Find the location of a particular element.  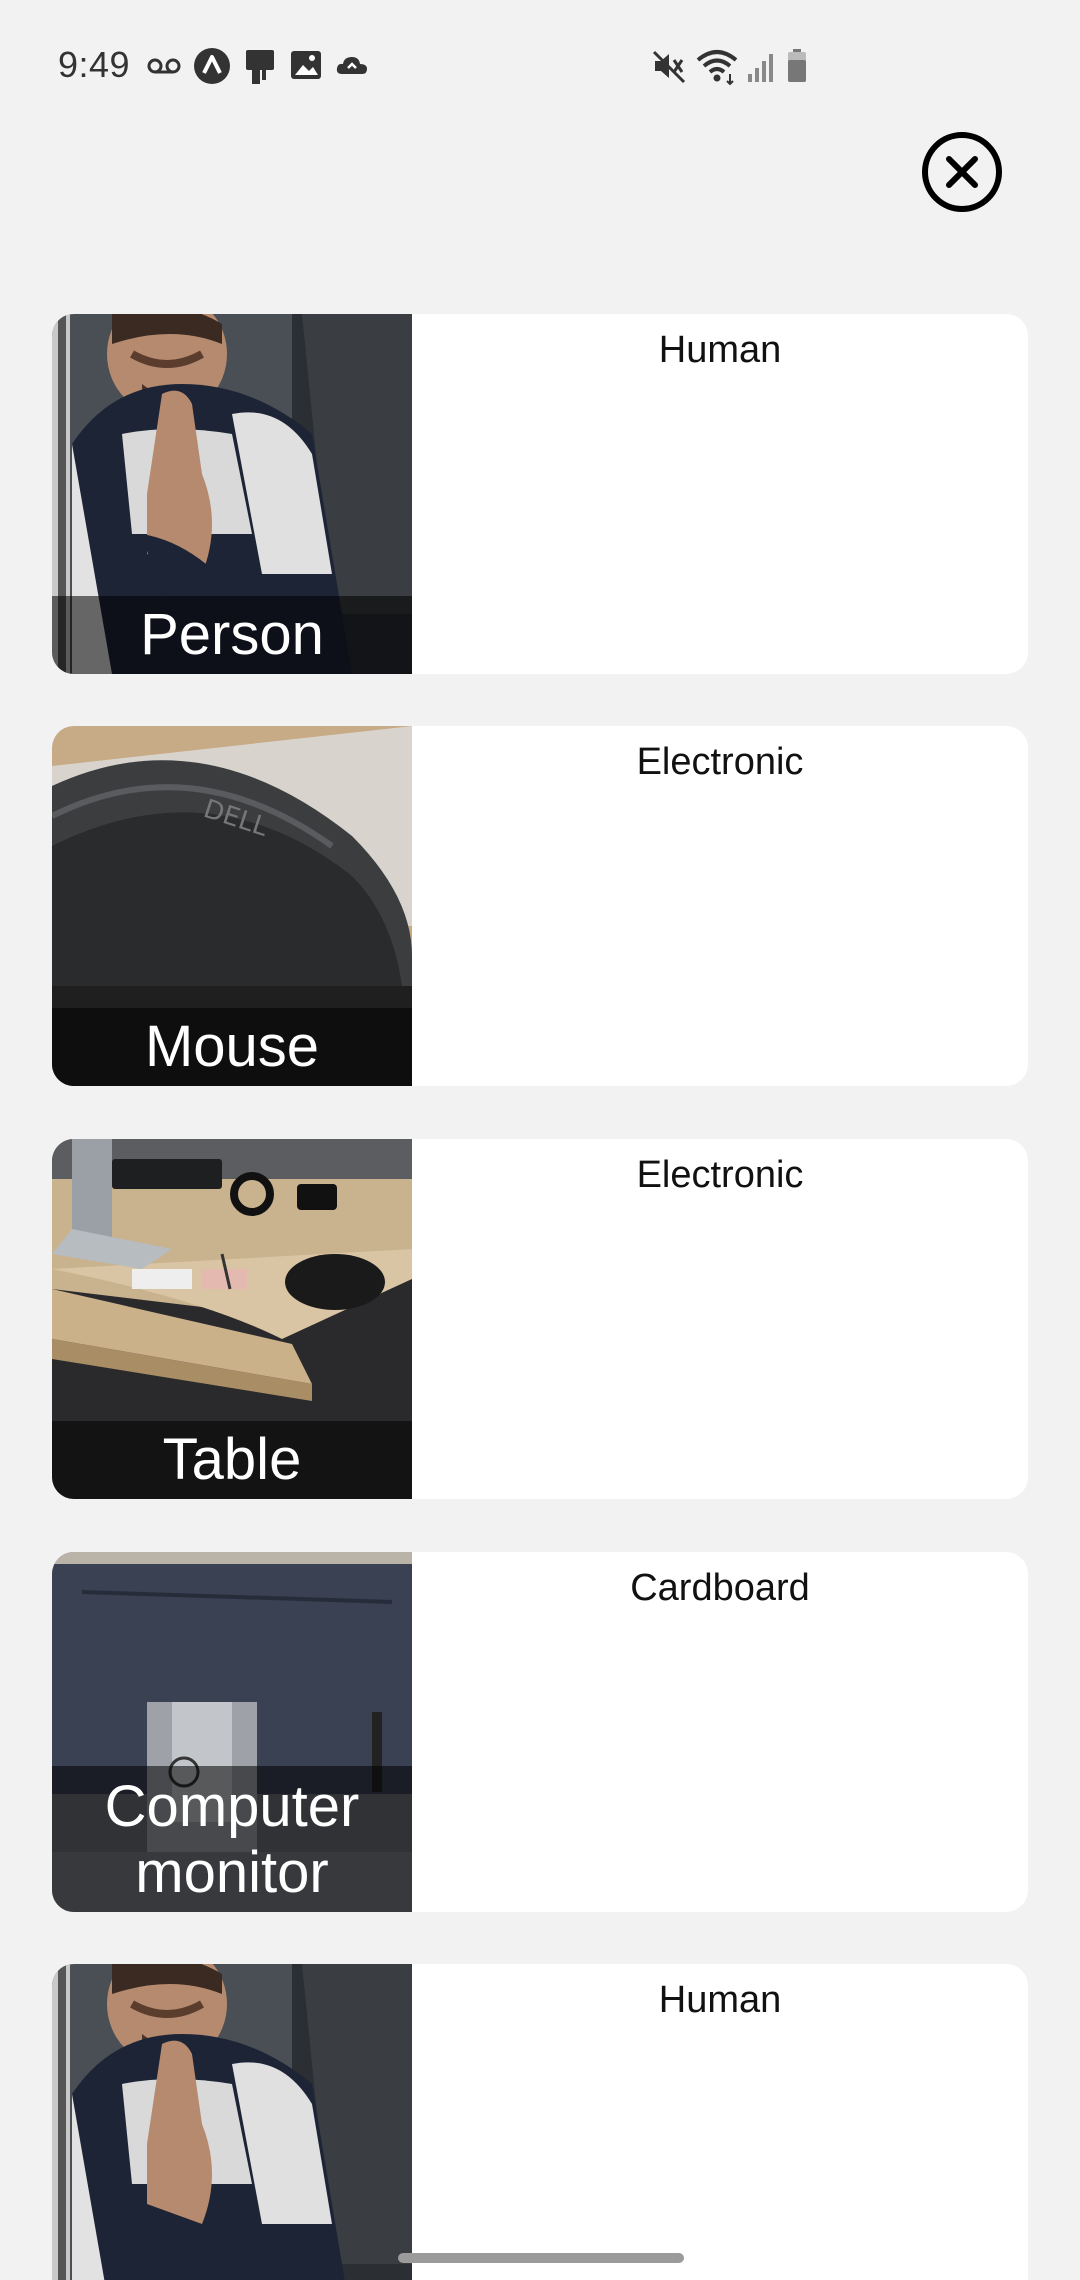

result-card: DELL Mouse Electronic is located at coordinates (540, 906).